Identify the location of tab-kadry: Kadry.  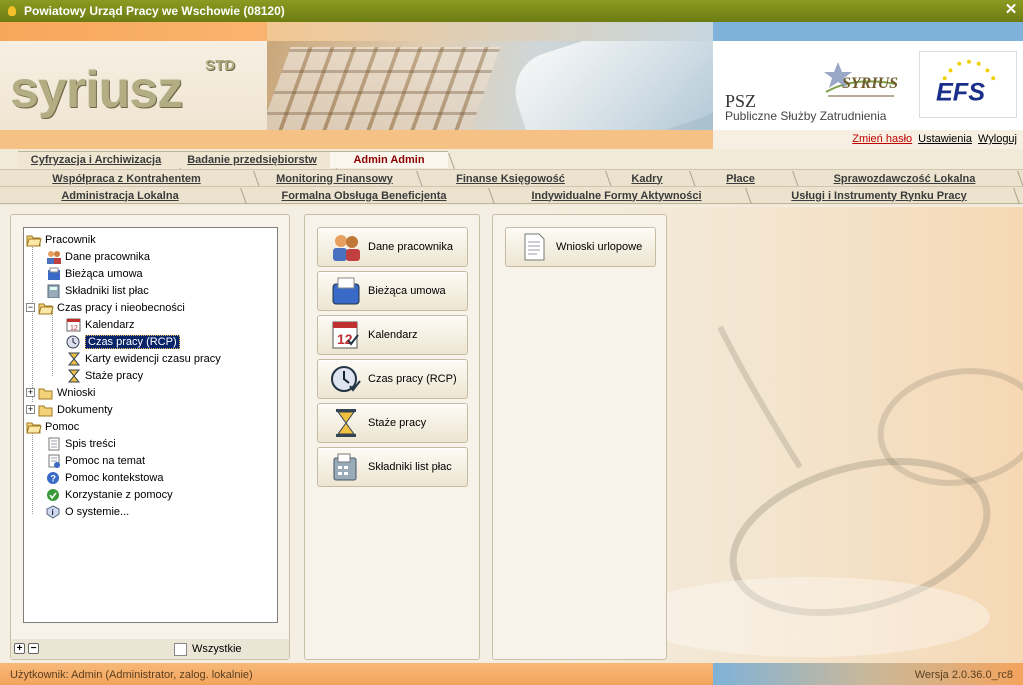
(647, 178).